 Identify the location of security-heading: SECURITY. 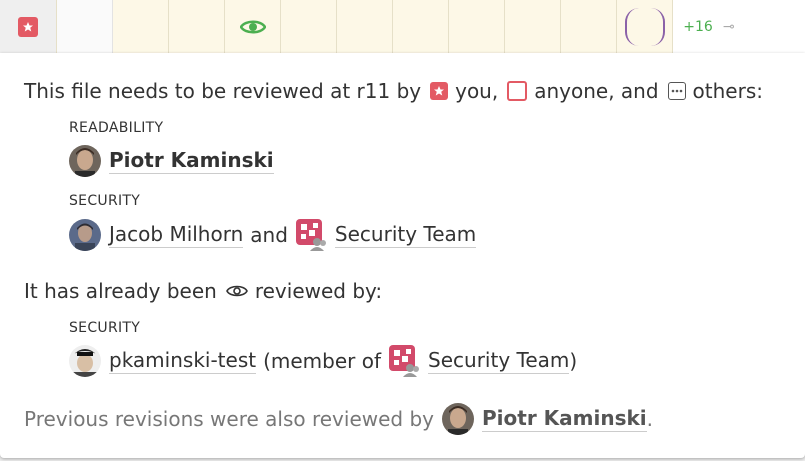
(105, 201).